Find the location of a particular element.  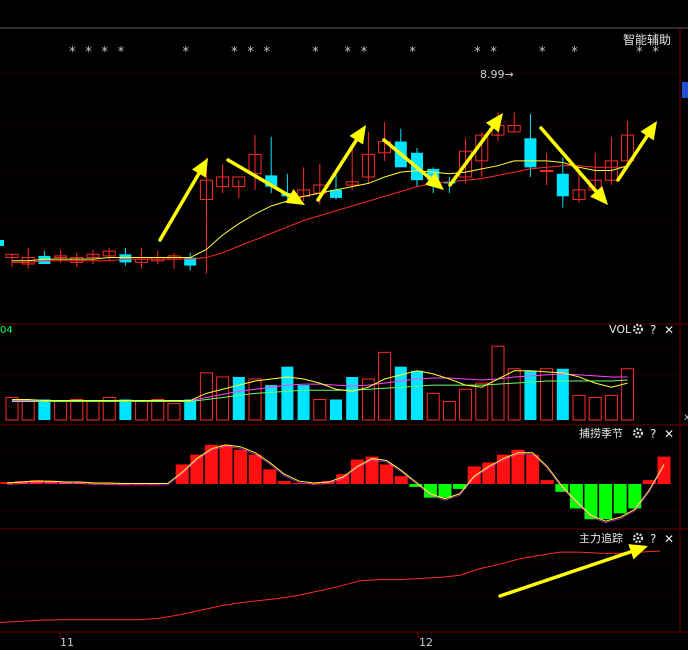

vol-panel-title: VOL is located at coordinates (620, 329).